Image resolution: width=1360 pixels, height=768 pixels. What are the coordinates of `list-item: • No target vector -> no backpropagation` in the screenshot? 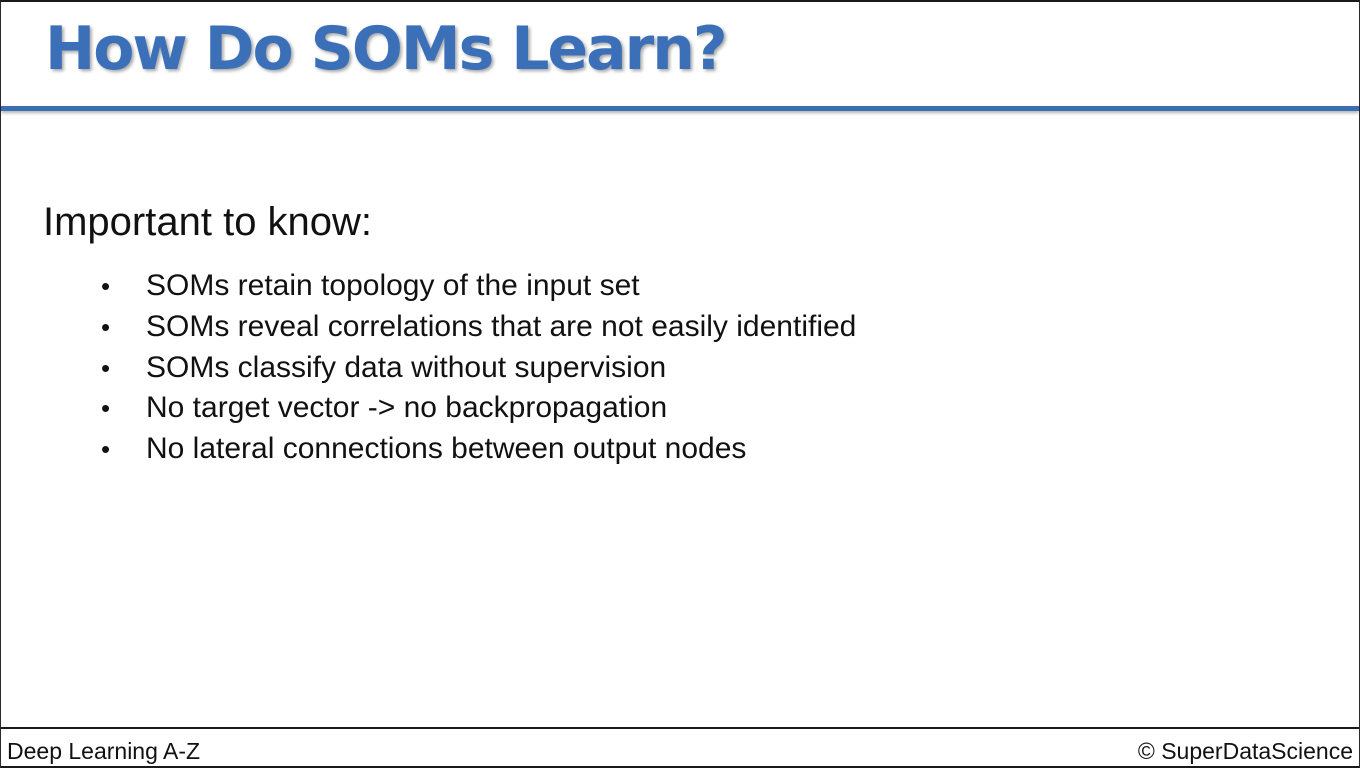 It's located at (478, 408).